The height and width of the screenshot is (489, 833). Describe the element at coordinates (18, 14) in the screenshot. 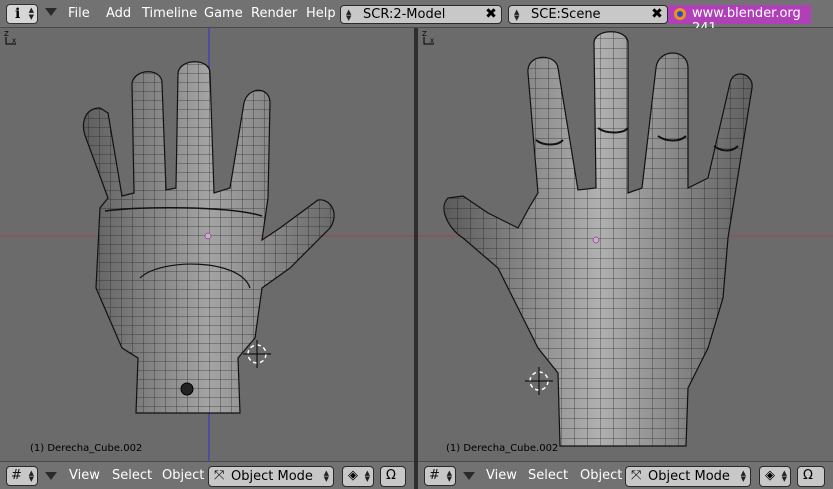

I see `info-icon: i` at that location.